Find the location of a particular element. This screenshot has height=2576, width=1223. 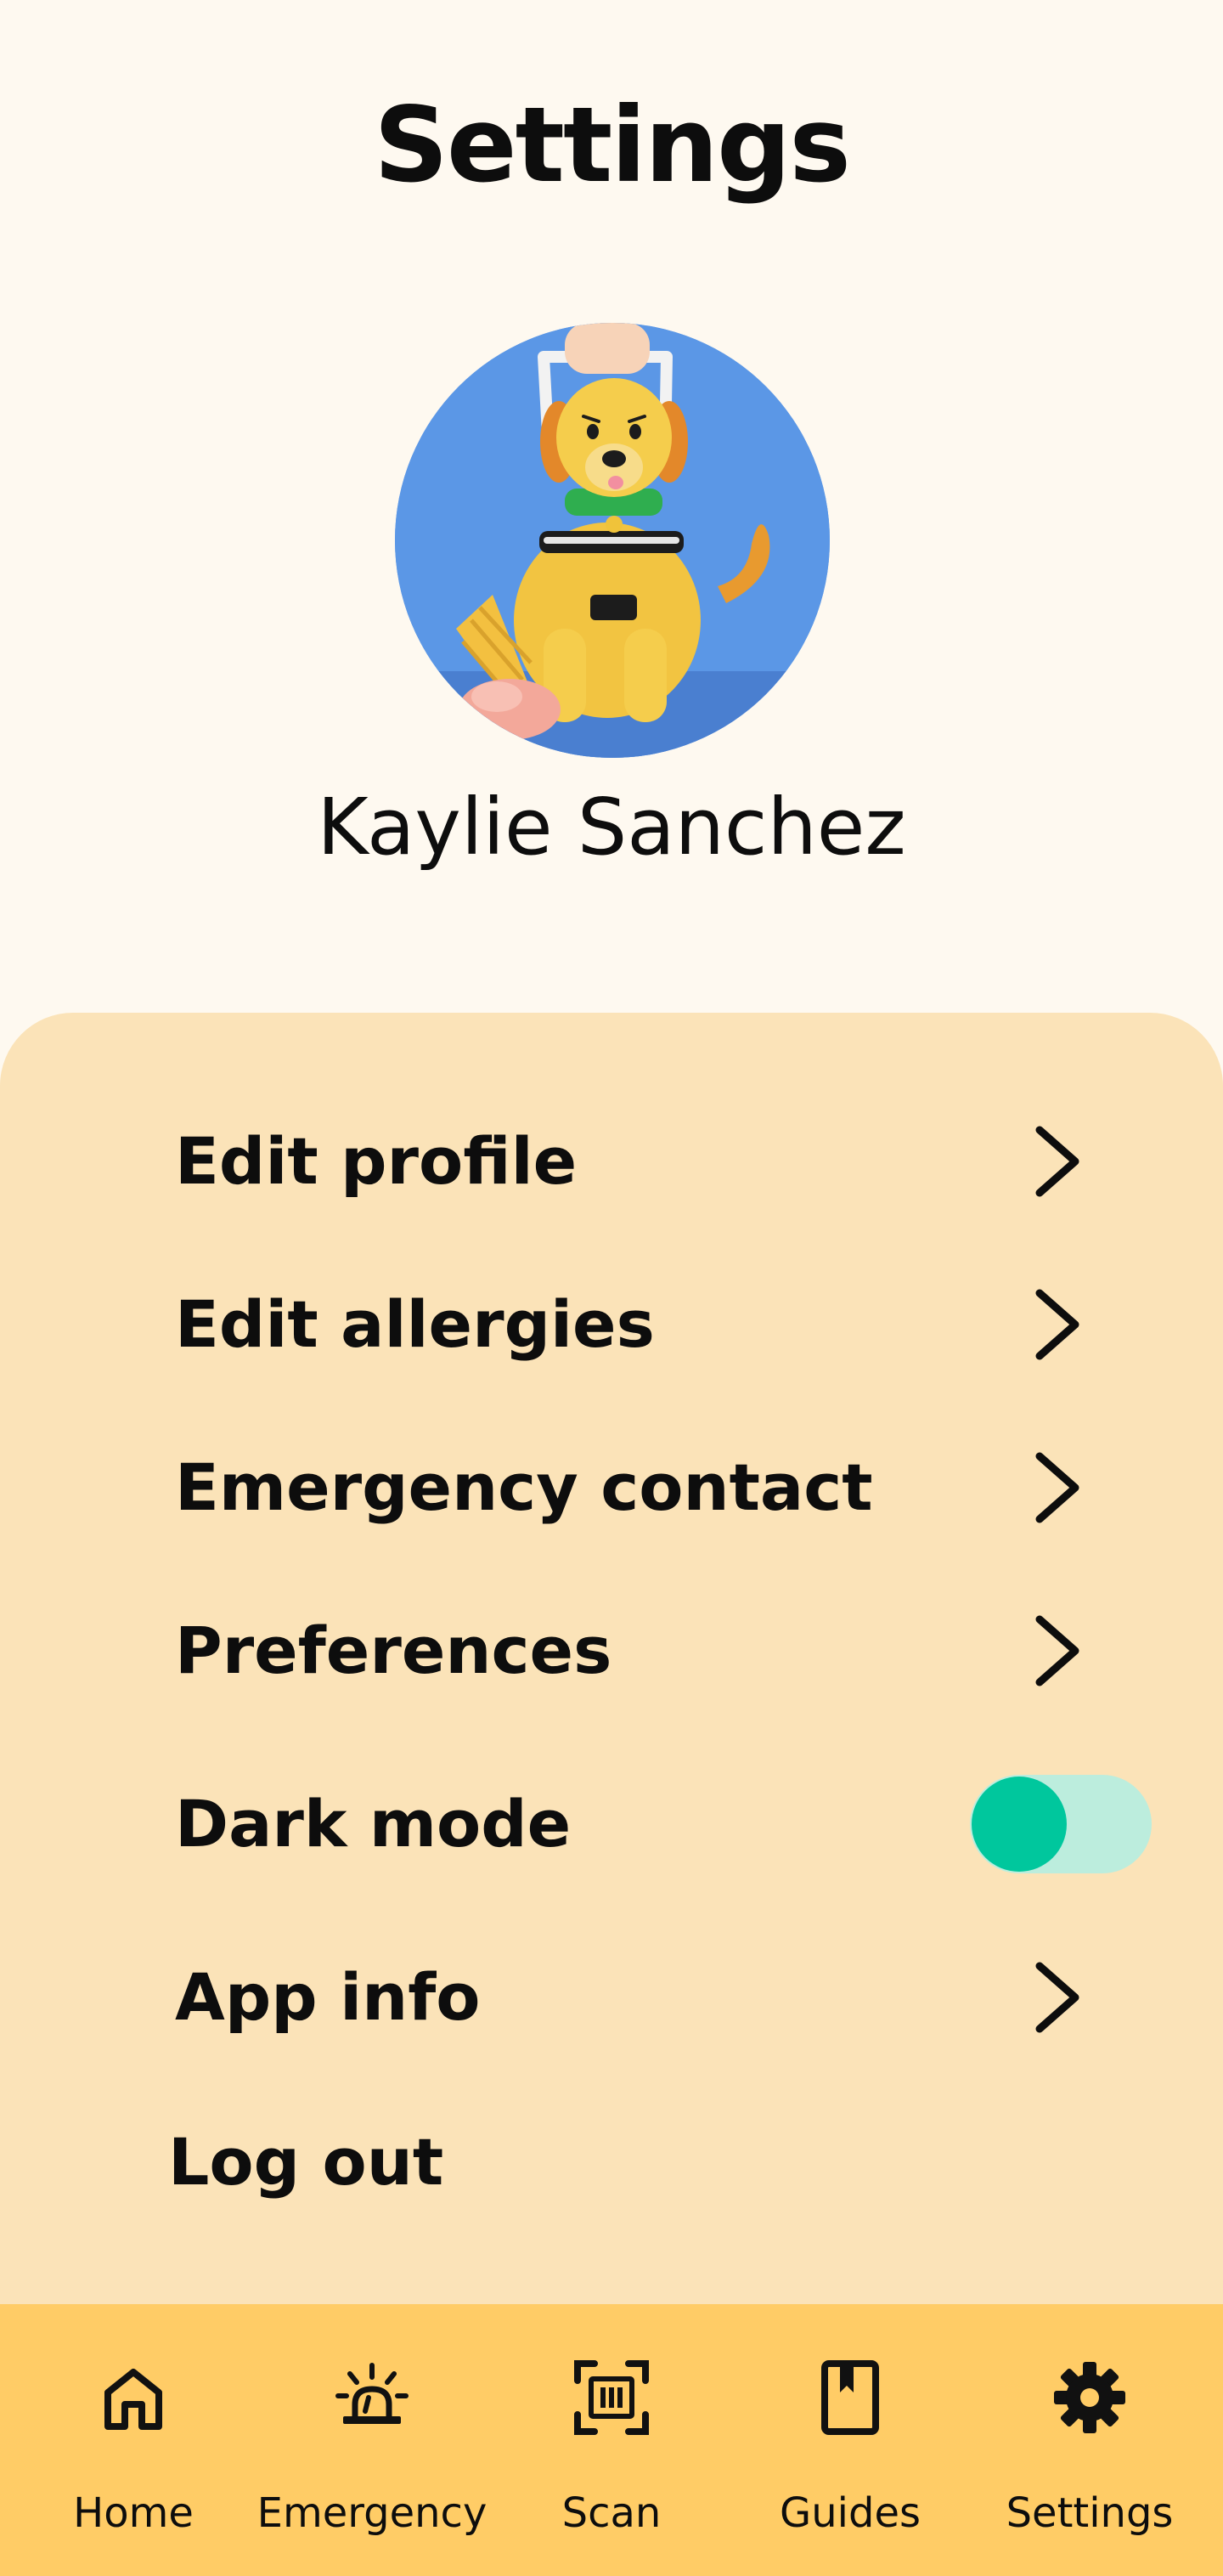

menu-item-label: App info is located at coordinates (328, 1997).